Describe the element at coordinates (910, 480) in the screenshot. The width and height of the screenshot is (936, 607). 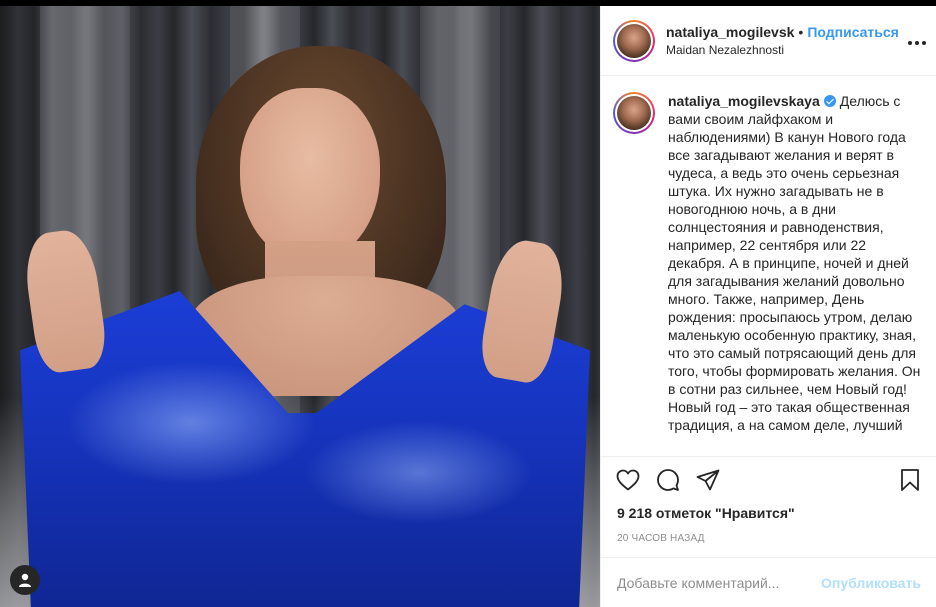
I see `bookmark-icon` at that location.